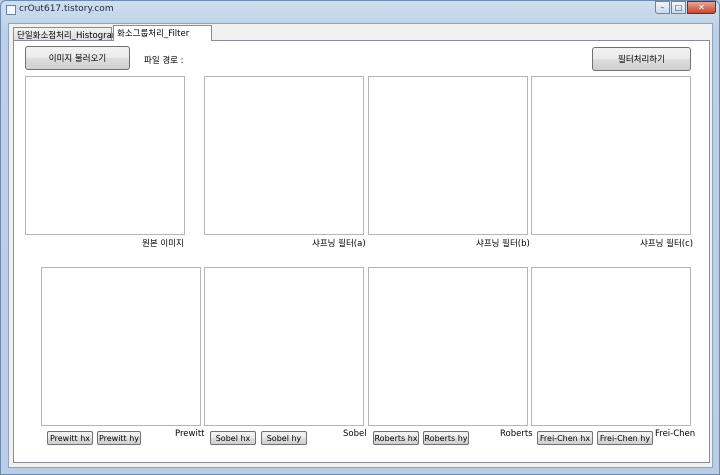 The height and width of the screenshot is (475, 720). I want to click on prewitt-caption: Prewitt, so click(190, 434).